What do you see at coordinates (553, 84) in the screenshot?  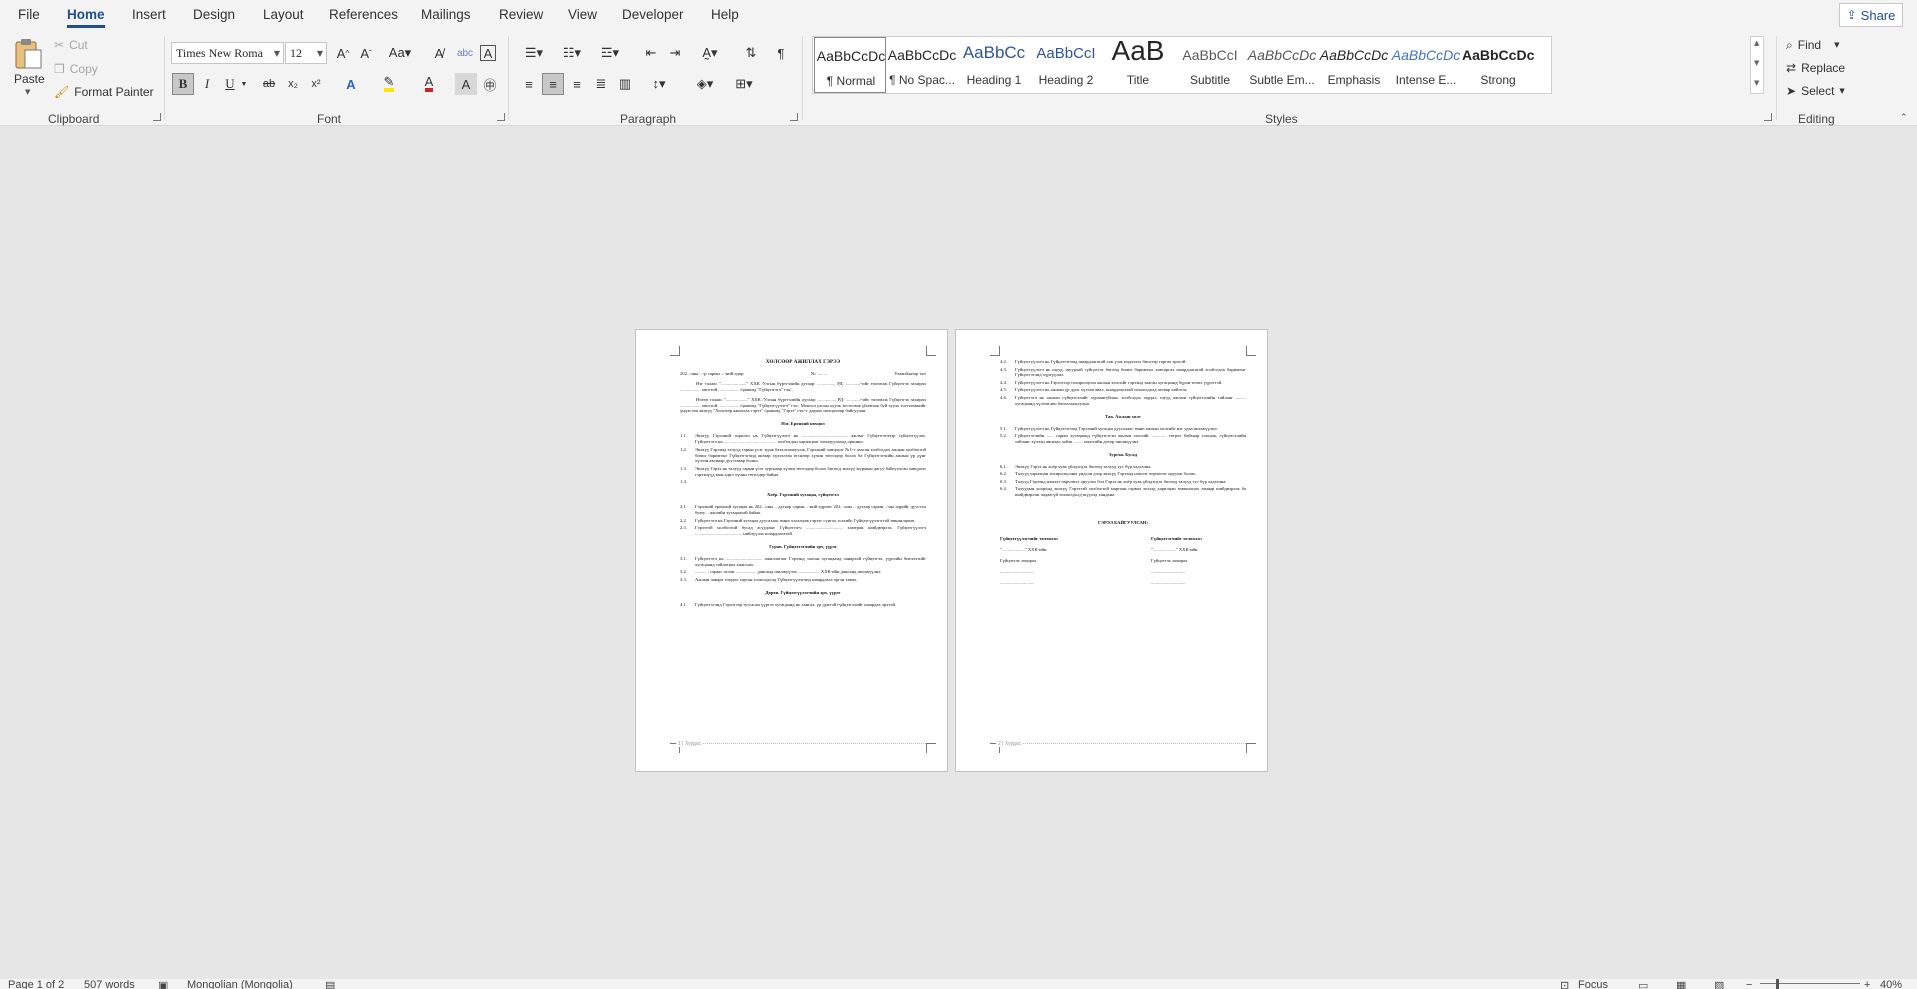 I see `align-center-icon: ≡` at bounding box center [553, 84].